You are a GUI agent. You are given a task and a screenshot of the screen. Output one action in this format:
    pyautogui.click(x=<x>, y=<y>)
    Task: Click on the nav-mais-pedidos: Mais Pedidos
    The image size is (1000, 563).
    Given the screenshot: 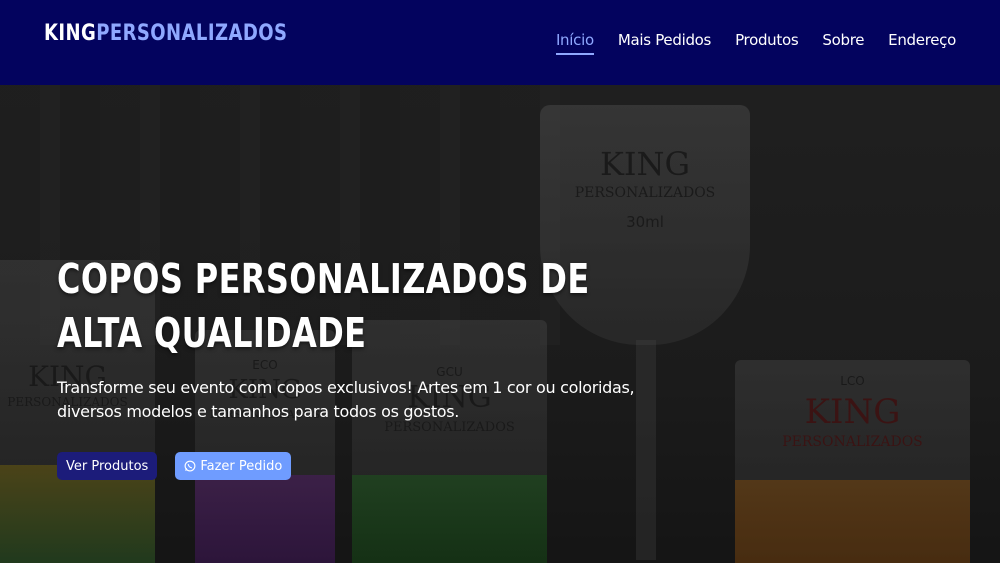 What is the action you would take?
    pyautogui.click(x=665, y=43)
    